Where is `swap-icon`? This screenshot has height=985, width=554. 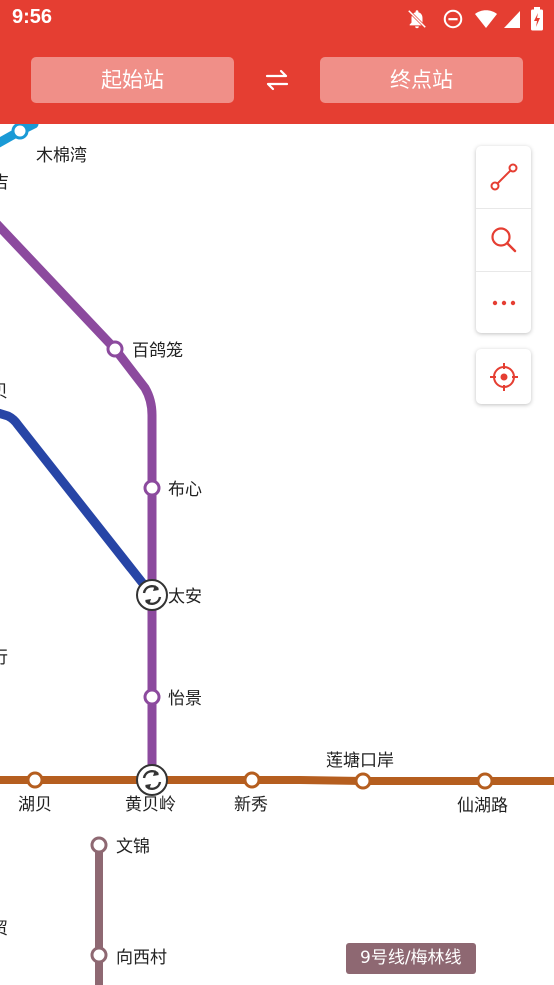 swap-icon is located at coordinates (277, 80).